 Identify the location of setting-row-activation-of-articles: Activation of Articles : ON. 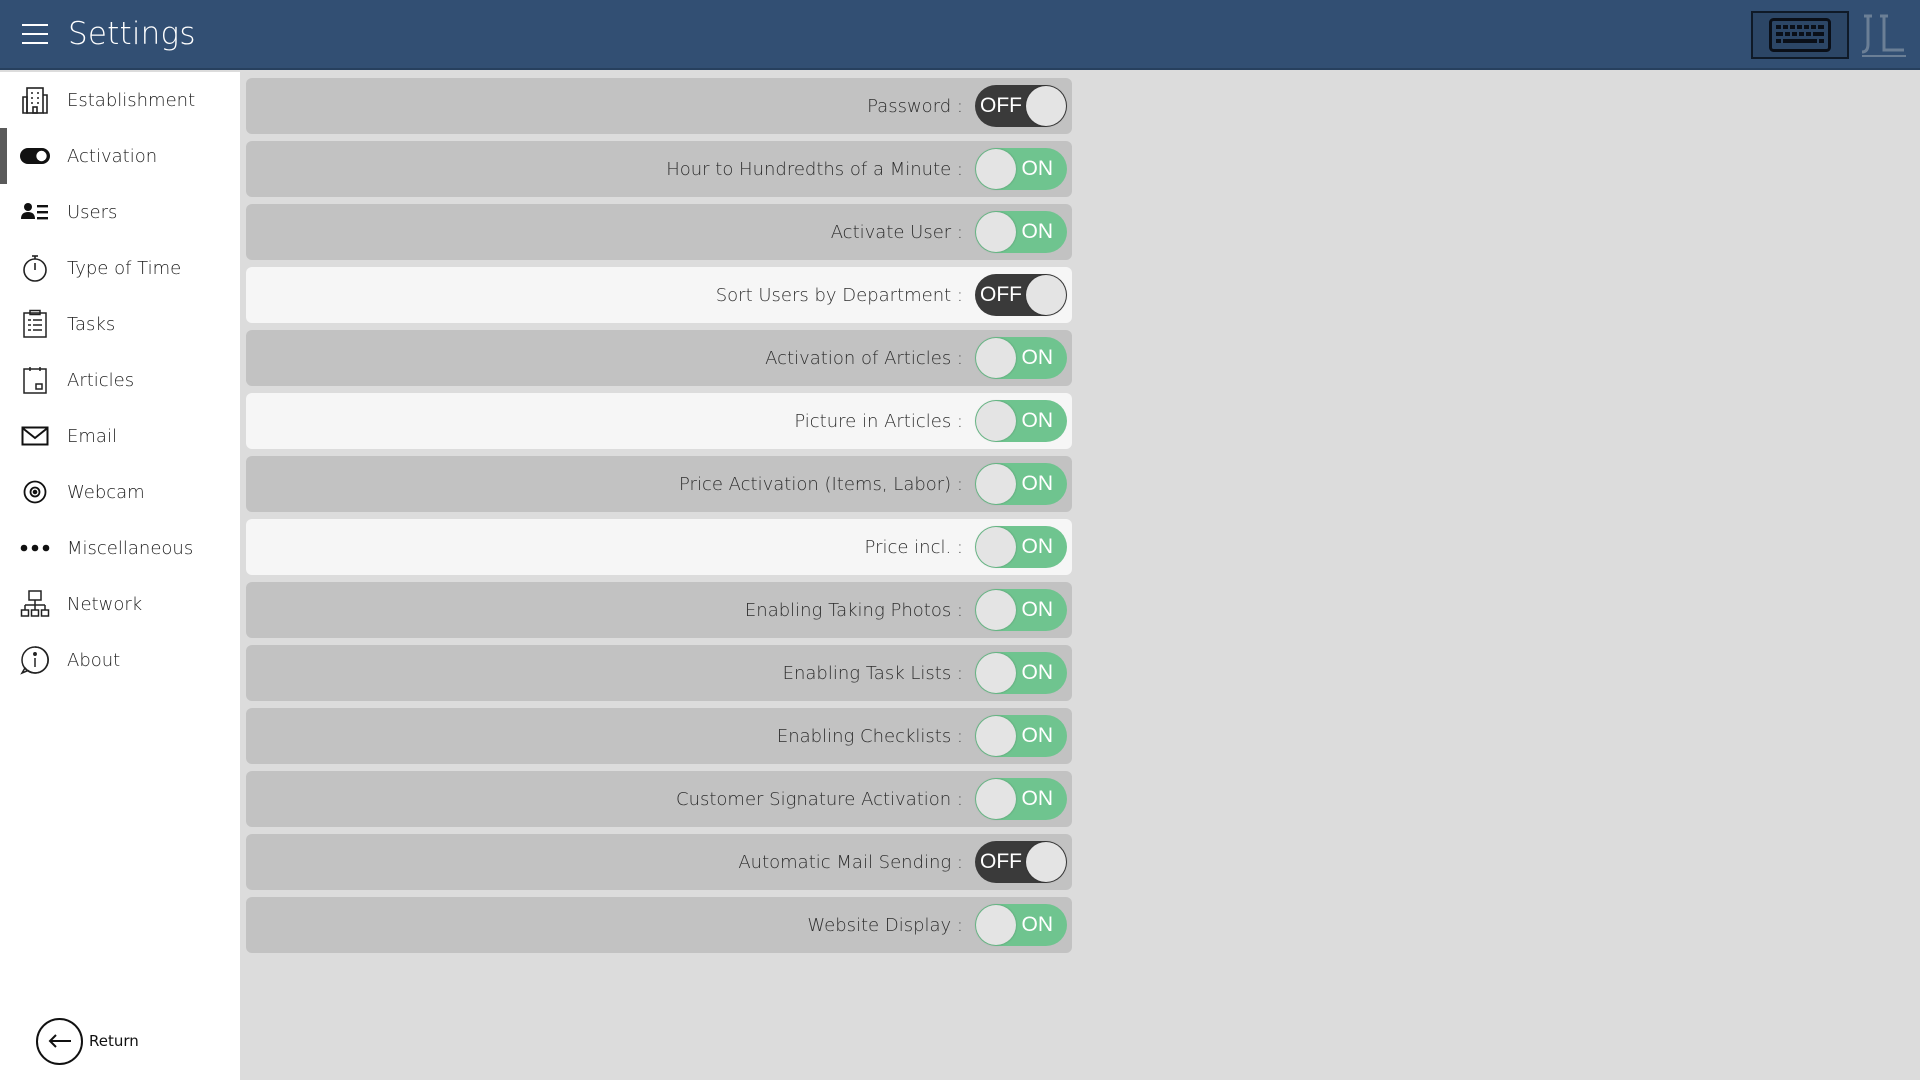
(659, 358).